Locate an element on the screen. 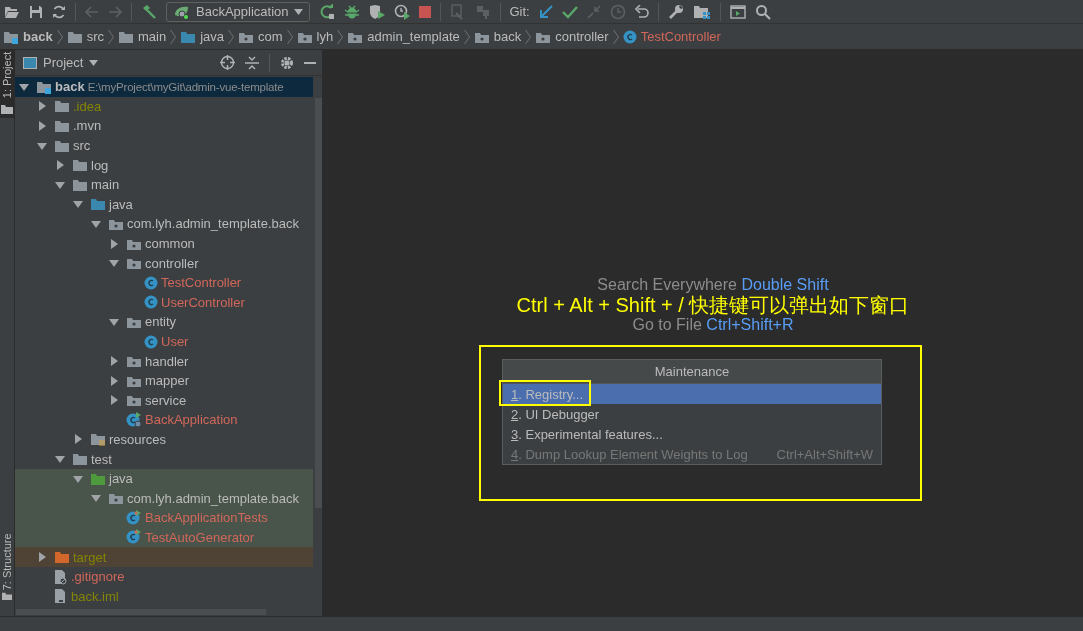 This screenshot has width=1083, height=631. crosshair-icon is located at coordinates (227, 62).